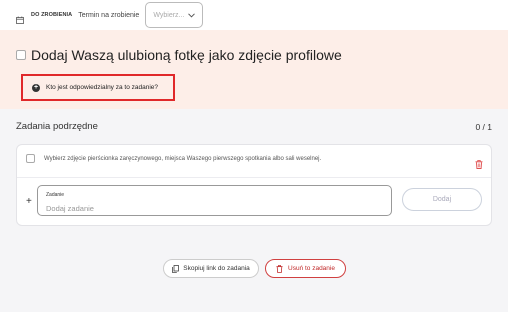 This screenshot has width=508, height=312. Describe the element at coordinates (57, 126) in the screenshot. I see `subtasks-heading: Zadania podrzędne` at that location.